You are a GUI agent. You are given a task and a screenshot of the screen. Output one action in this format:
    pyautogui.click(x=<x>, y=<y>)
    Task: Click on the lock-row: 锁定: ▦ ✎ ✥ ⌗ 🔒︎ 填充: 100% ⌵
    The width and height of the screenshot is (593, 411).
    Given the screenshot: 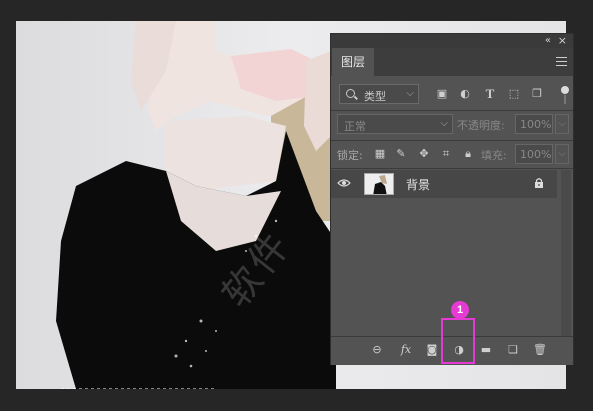 What is the action you would take?
    pyautogui.click(x=452, y=155)
    